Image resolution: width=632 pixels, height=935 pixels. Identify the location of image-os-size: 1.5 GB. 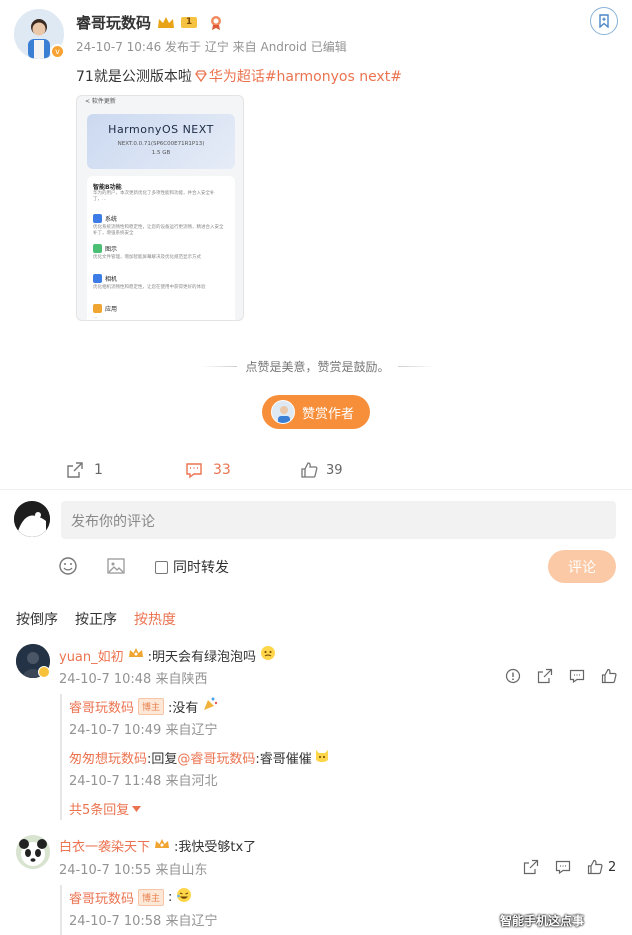
(161, 153).